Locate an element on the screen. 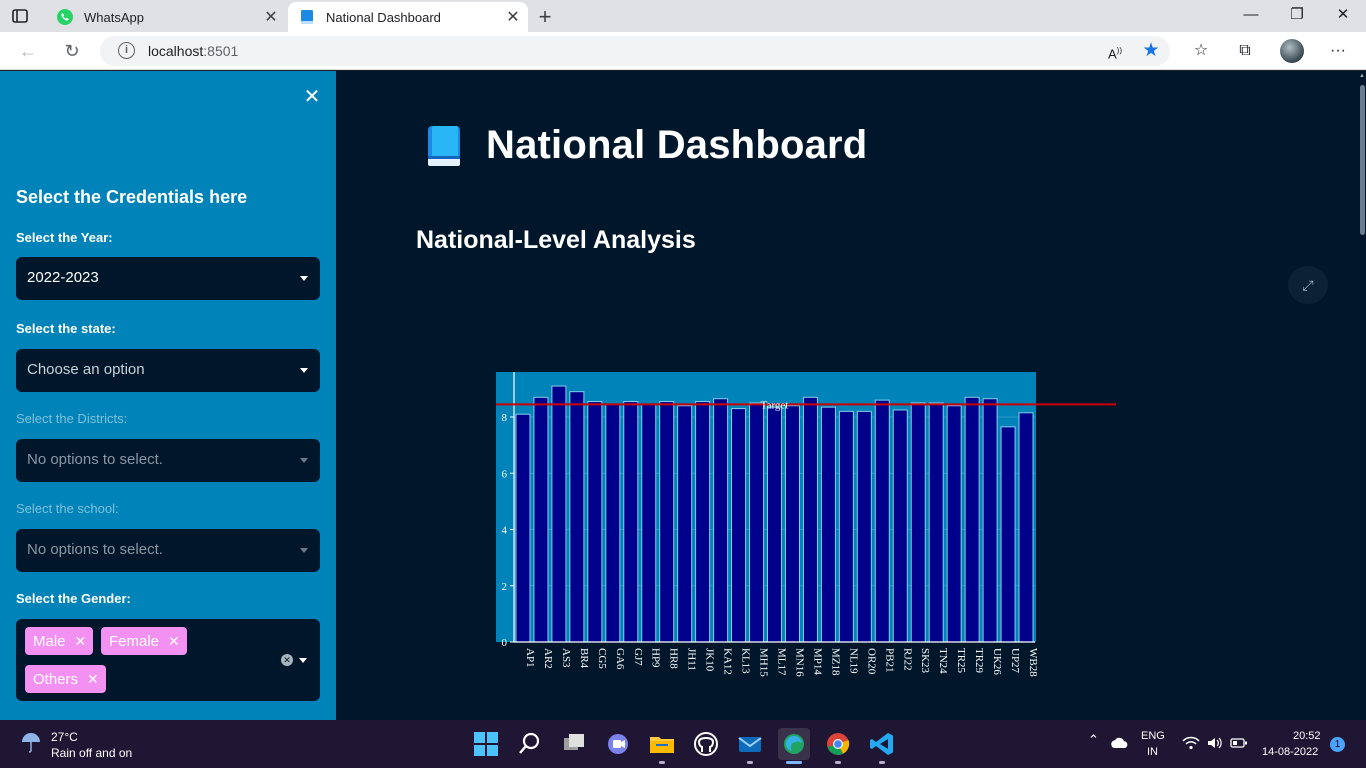 The image size is (1366, 768). x-tick-label: MP14 is located at coordinates (817, 661).